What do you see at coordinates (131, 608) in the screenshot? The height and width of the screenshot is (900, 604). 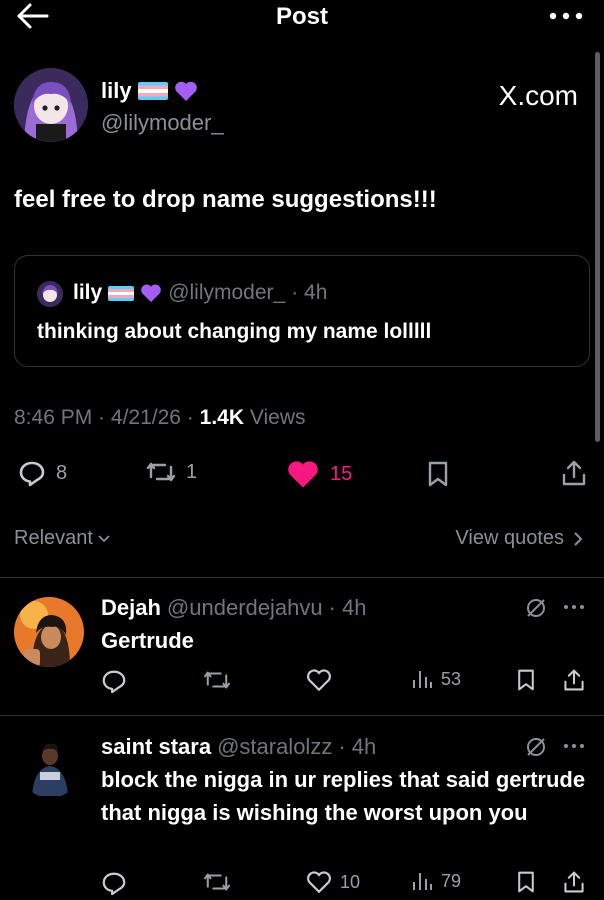 I see `reply-author-name: Dejah` at bounding box center [131, 608].